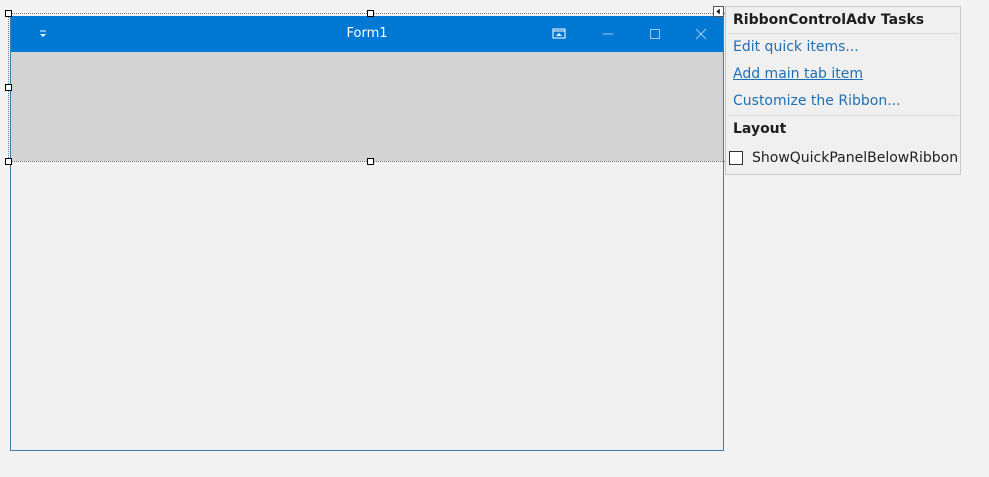 The height and width of the screenshot is (477, 989). I want to click on resize-handle-top, so click(370, 13).